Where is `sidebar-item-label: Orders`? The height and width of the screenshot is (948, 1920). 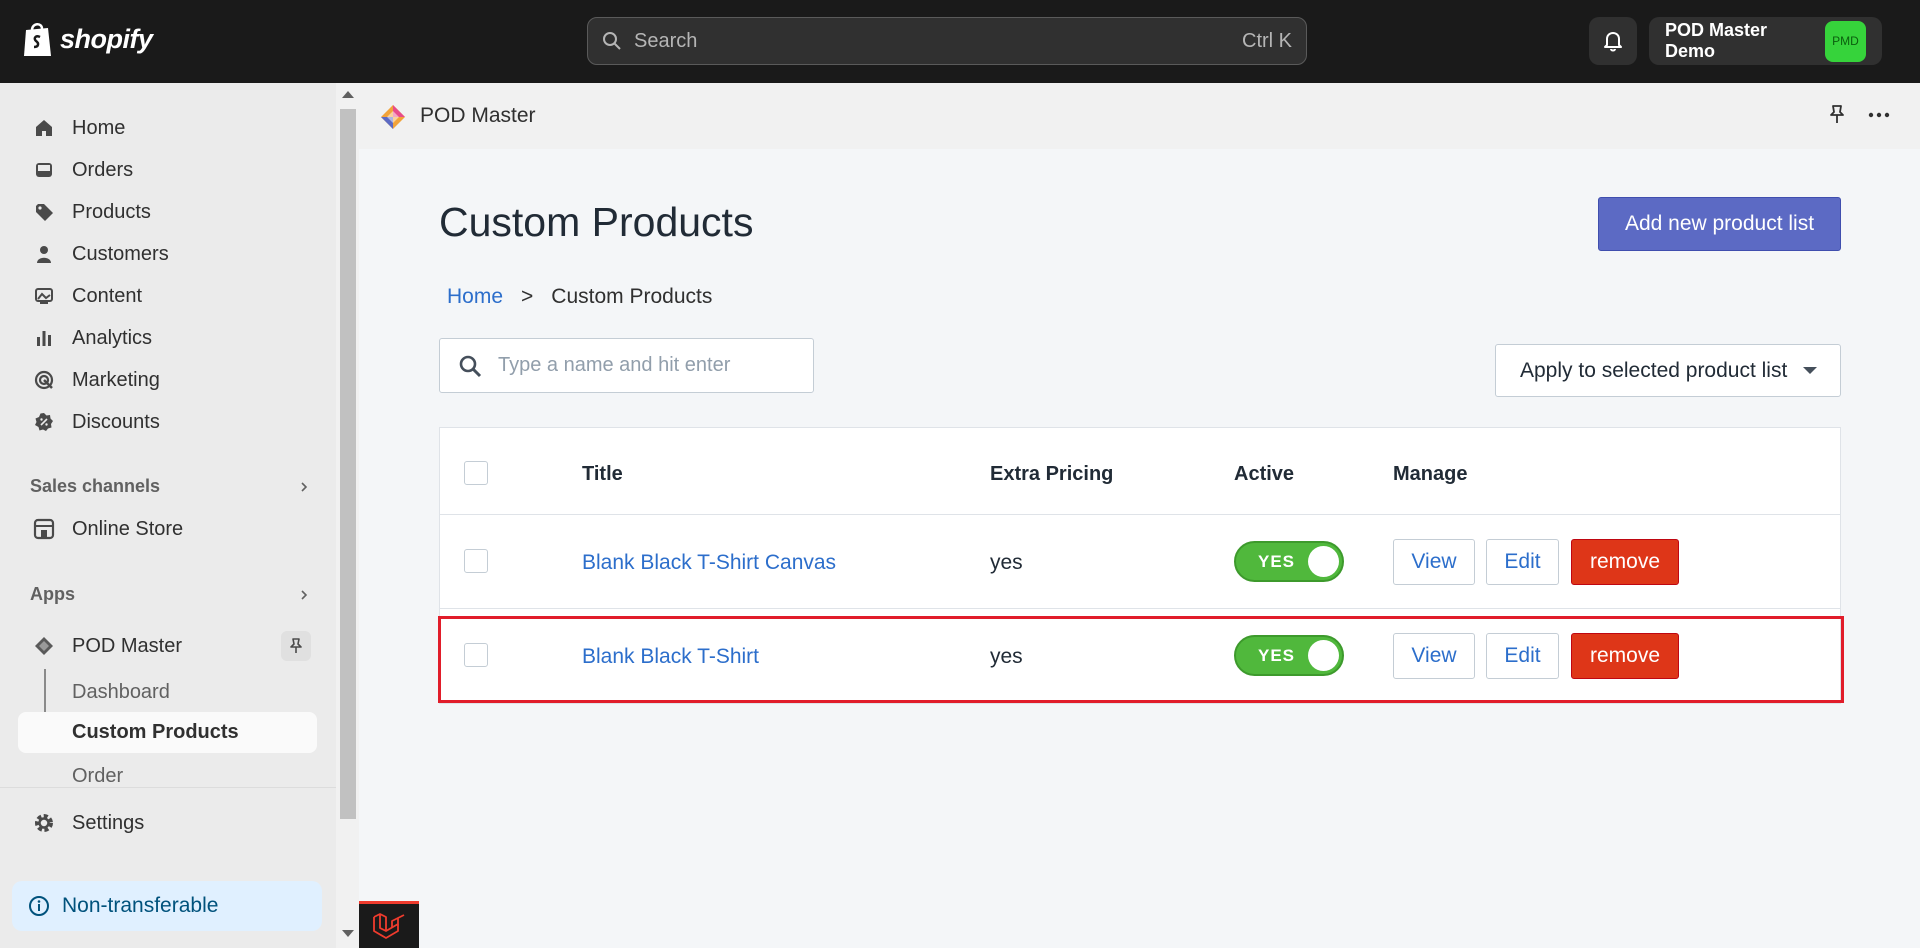 sidebar-item-label: Orders is located at coordinates (103, 169).